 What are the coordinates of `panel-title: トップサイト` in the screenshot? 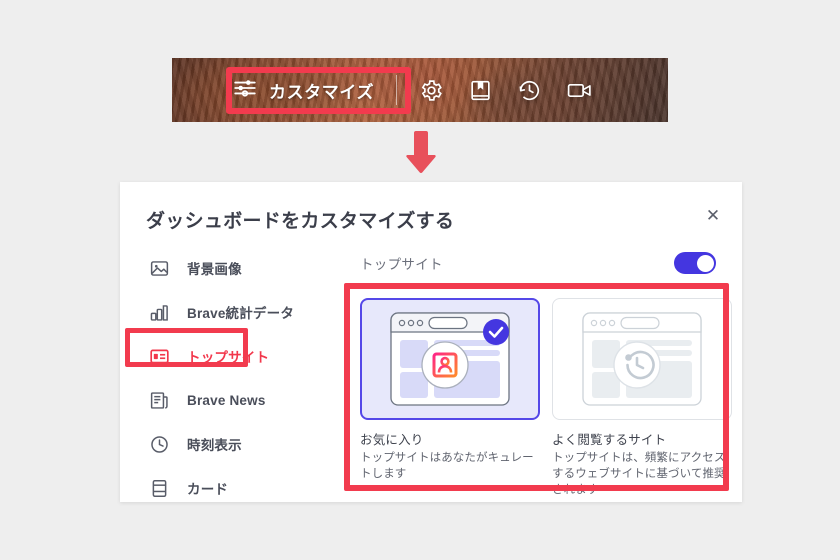 It's located at (401, 264).